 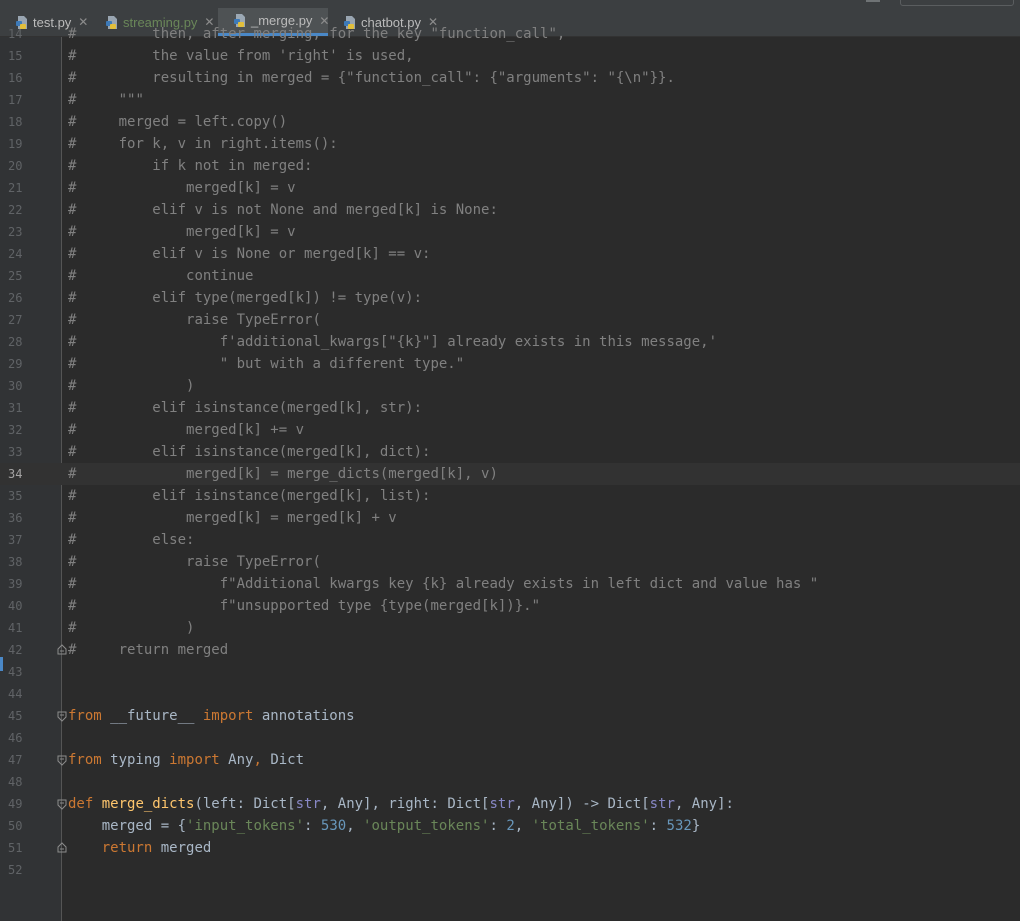 I want to click on code-text: # merged[k] = v, so click(x=182, y=232).